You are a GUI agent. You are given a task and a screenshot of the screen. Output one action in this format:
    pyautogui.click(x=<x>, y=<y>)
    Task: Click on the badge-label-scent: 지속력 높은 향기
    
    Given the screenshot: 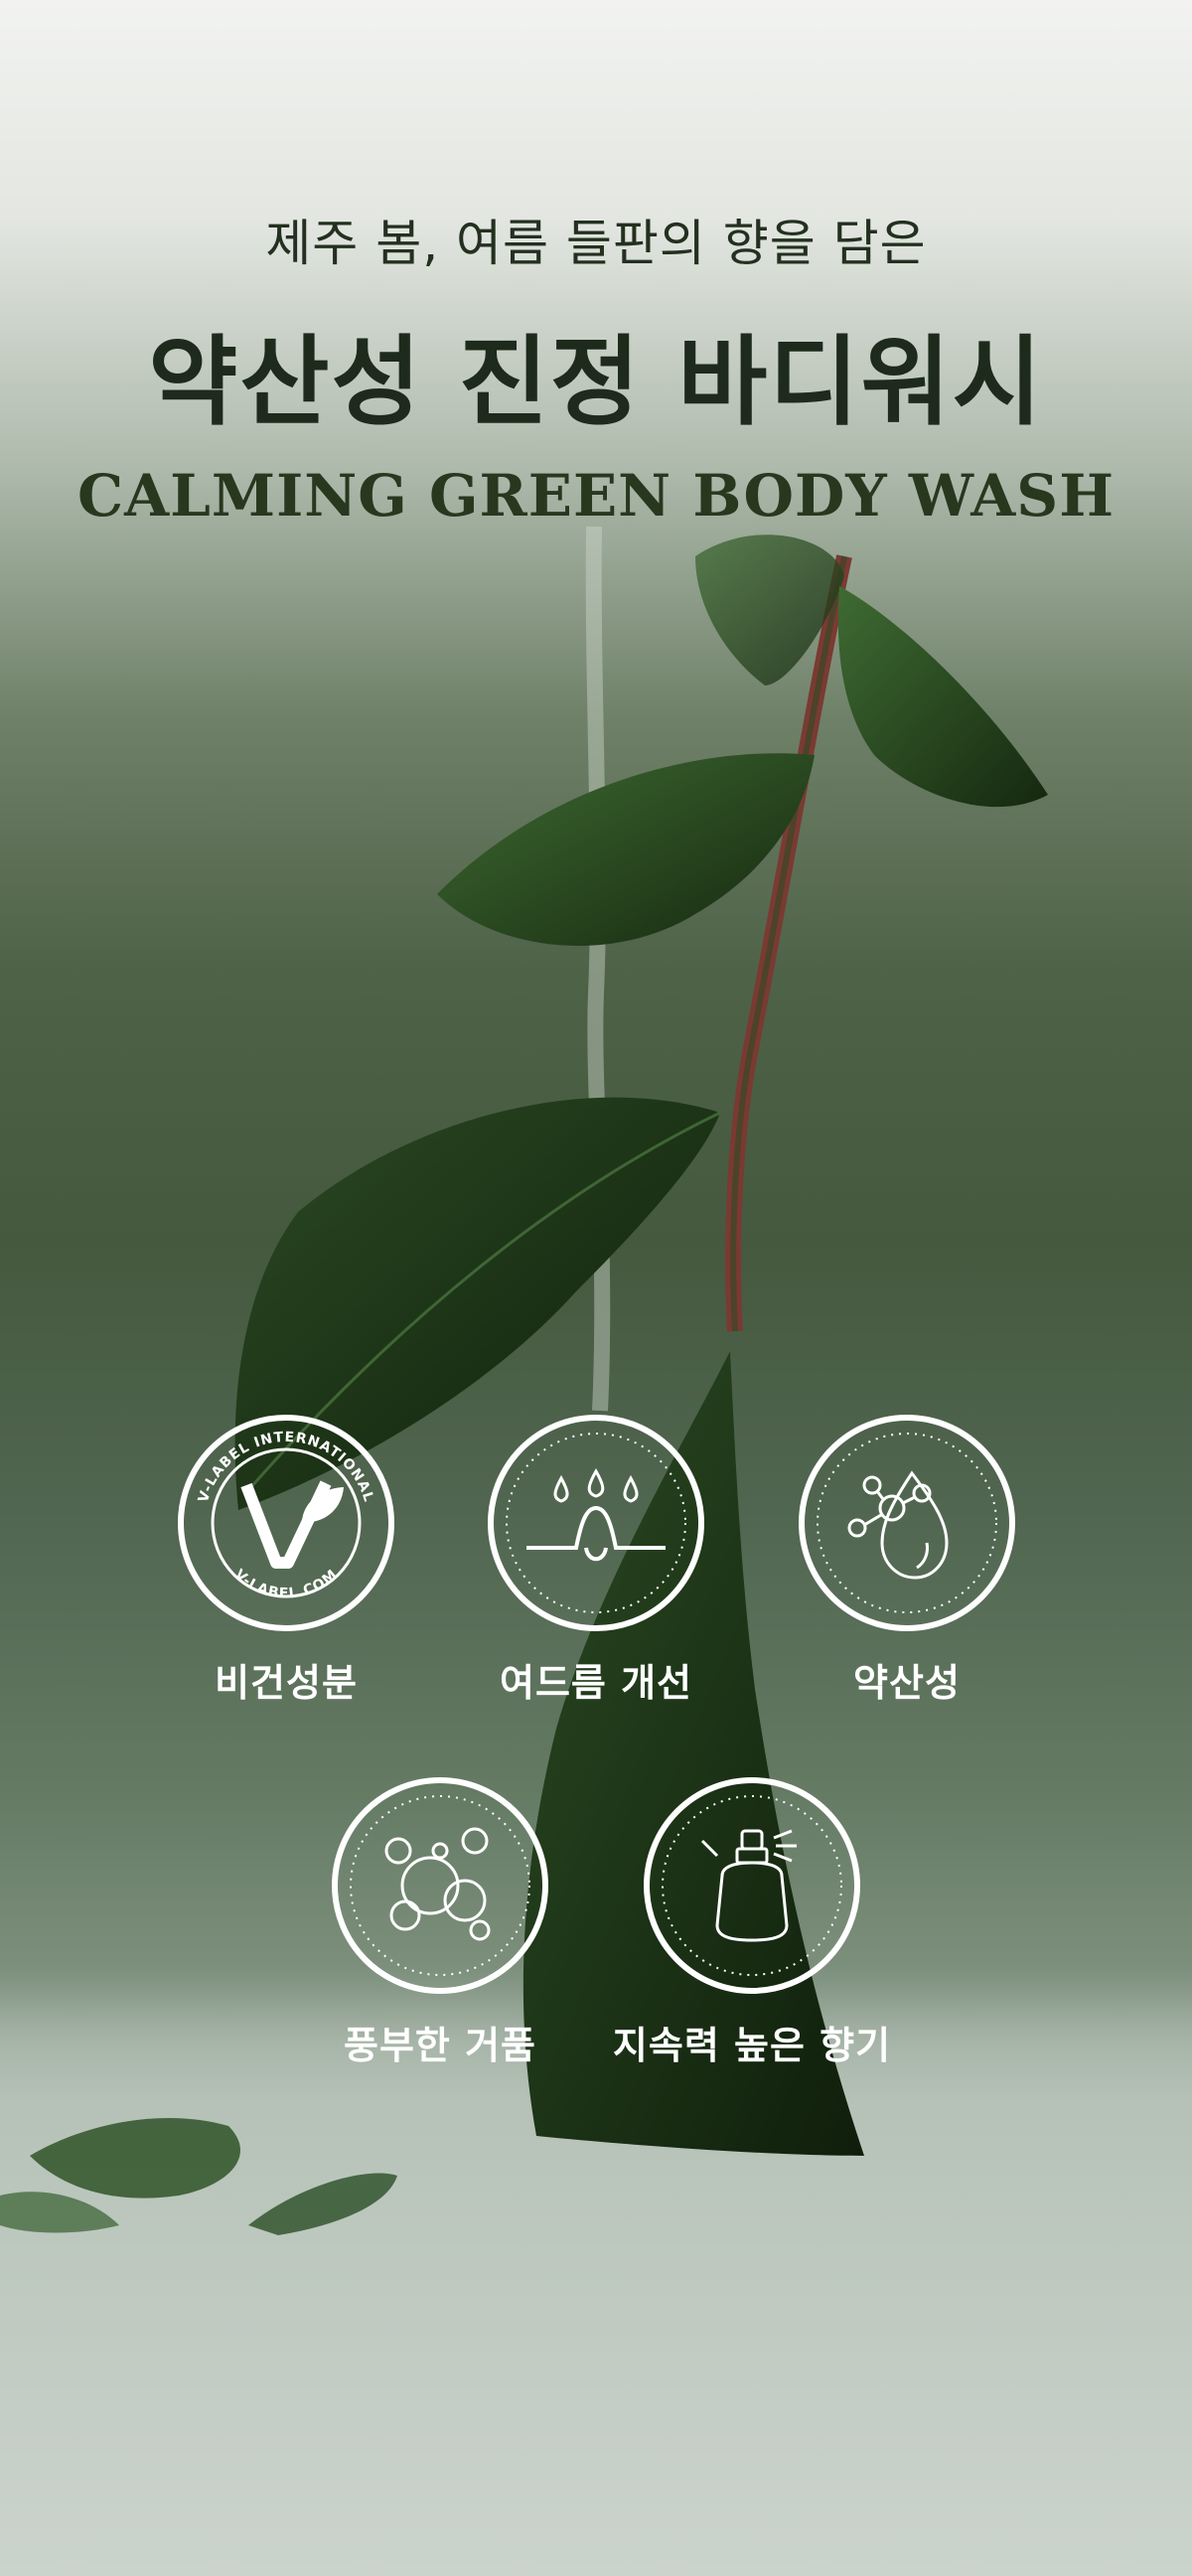 What is the action you would take?
    pyautogui.click(x=752, y=2046)
    